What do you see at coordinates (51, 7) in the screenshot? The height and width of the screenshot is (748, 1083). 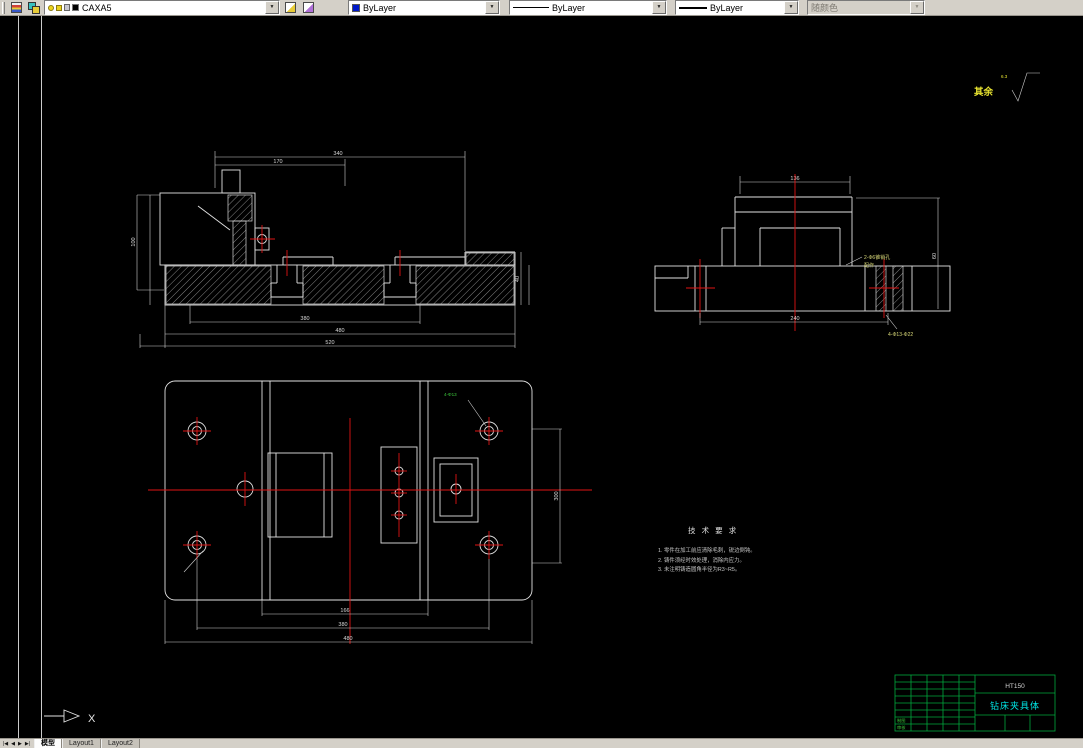 I see `layer-on-icon` at bounding box center [51, 7].